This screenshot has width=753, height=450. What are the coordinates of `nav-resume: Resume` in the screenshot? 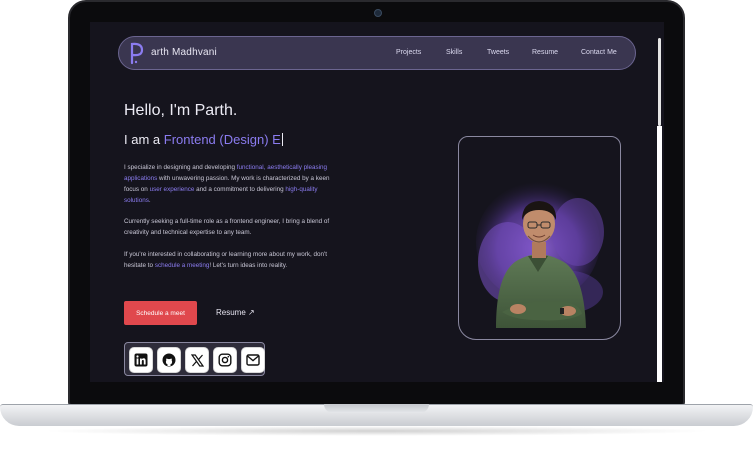 It's located at (545, 52).